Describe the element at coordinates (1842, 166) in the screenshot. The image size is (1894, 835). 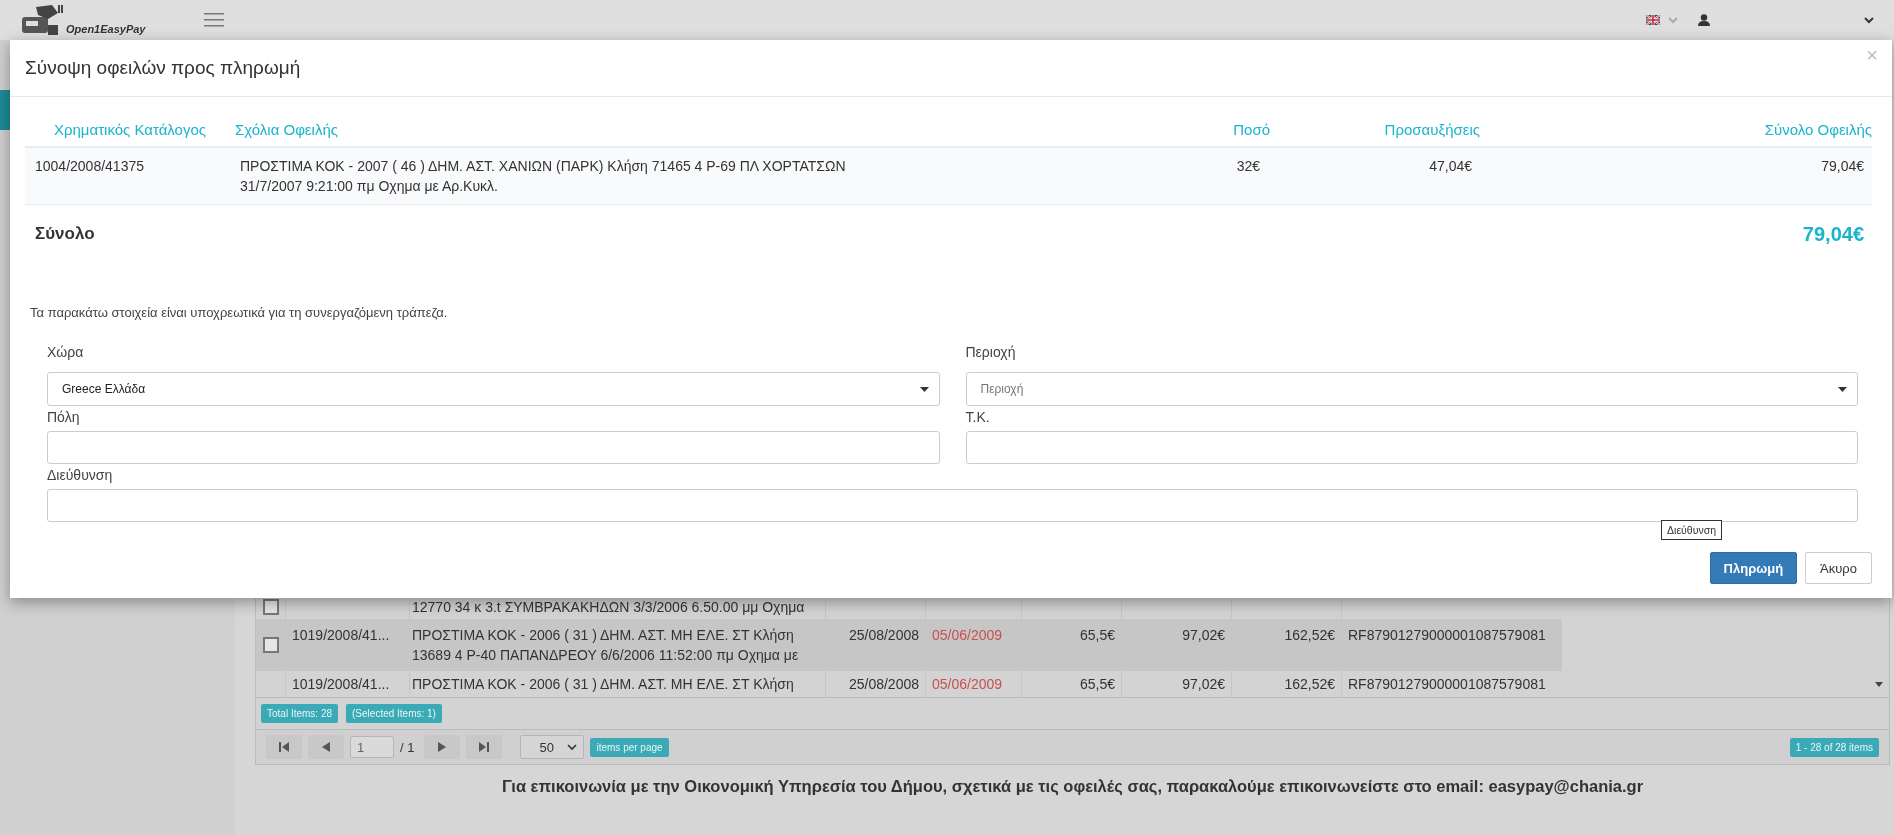
I see `total-cell-text: 79,04€` at that location.